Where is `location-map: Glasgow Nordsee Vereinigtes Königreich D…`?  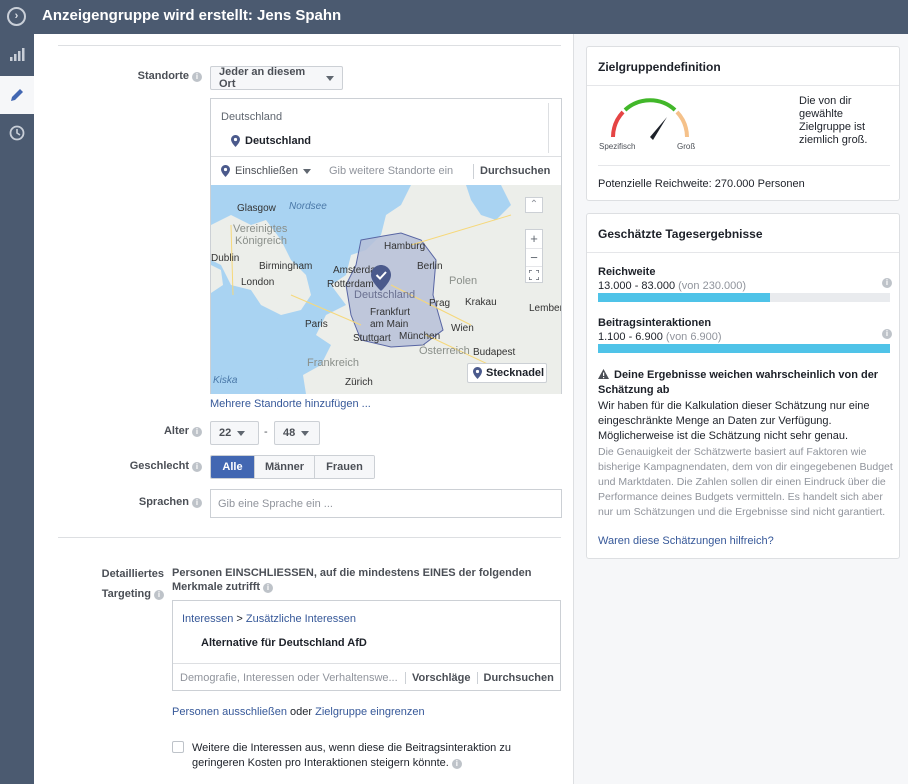
location-map: Glasgow Nordsee Vereinigtes Königreich D… is located at coordinates (386, 289).